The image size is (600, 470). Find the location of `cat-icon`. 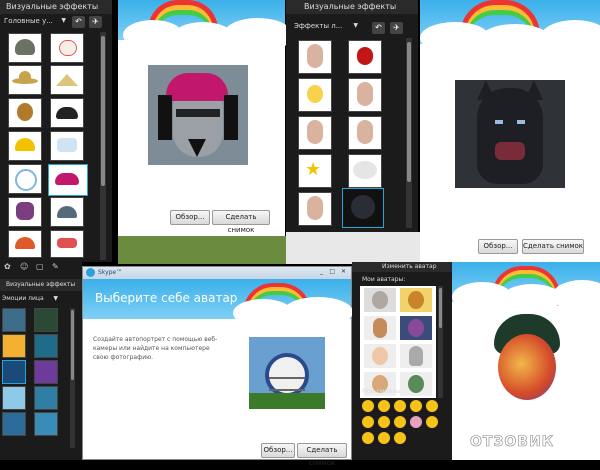

cat-icon is located at coordinates (416, 300).